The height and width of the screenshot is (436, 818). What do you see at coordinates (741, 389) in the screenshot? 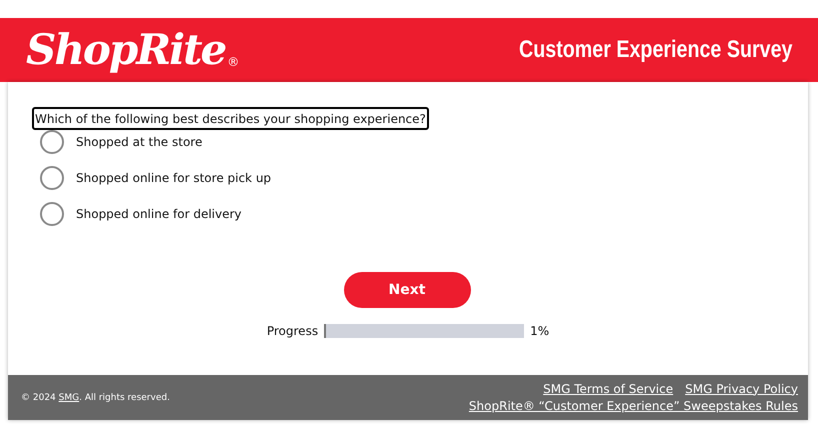
I see `footer-link: SMG Privacy Policy` at bounding box center [741, 389].